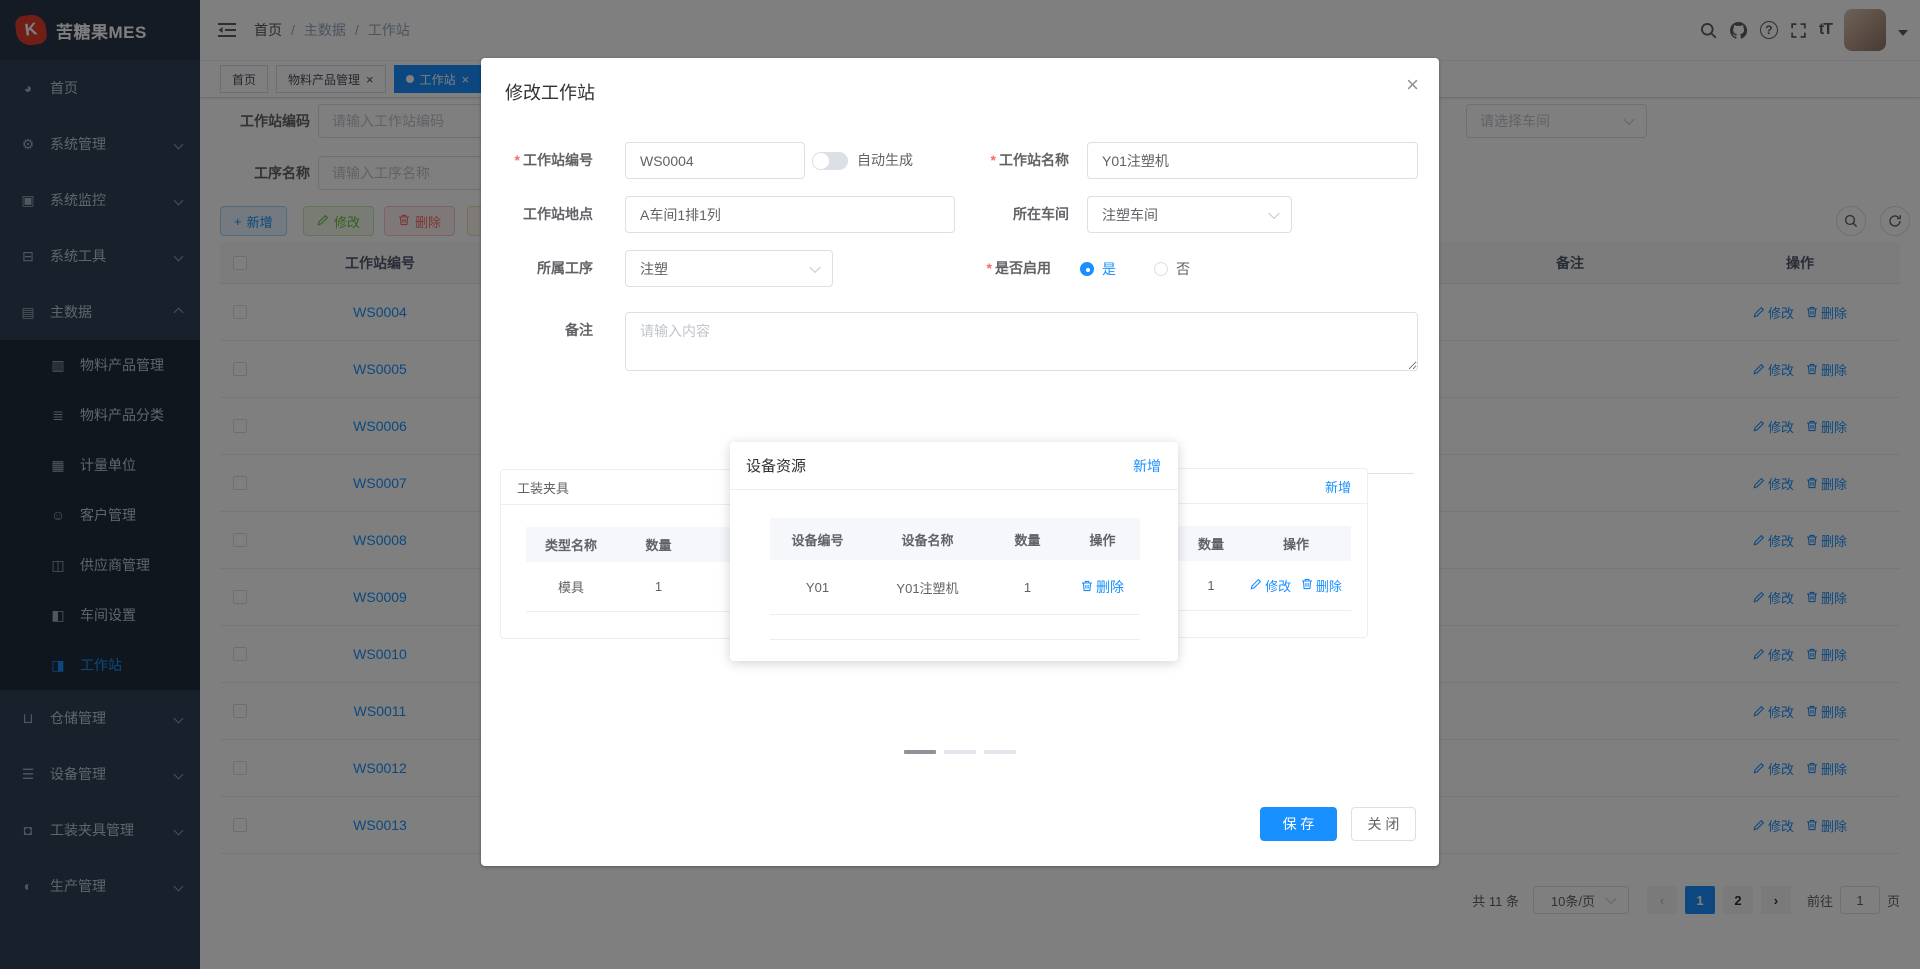  I want to click on process-label: 所属工序, so click(565, 268).